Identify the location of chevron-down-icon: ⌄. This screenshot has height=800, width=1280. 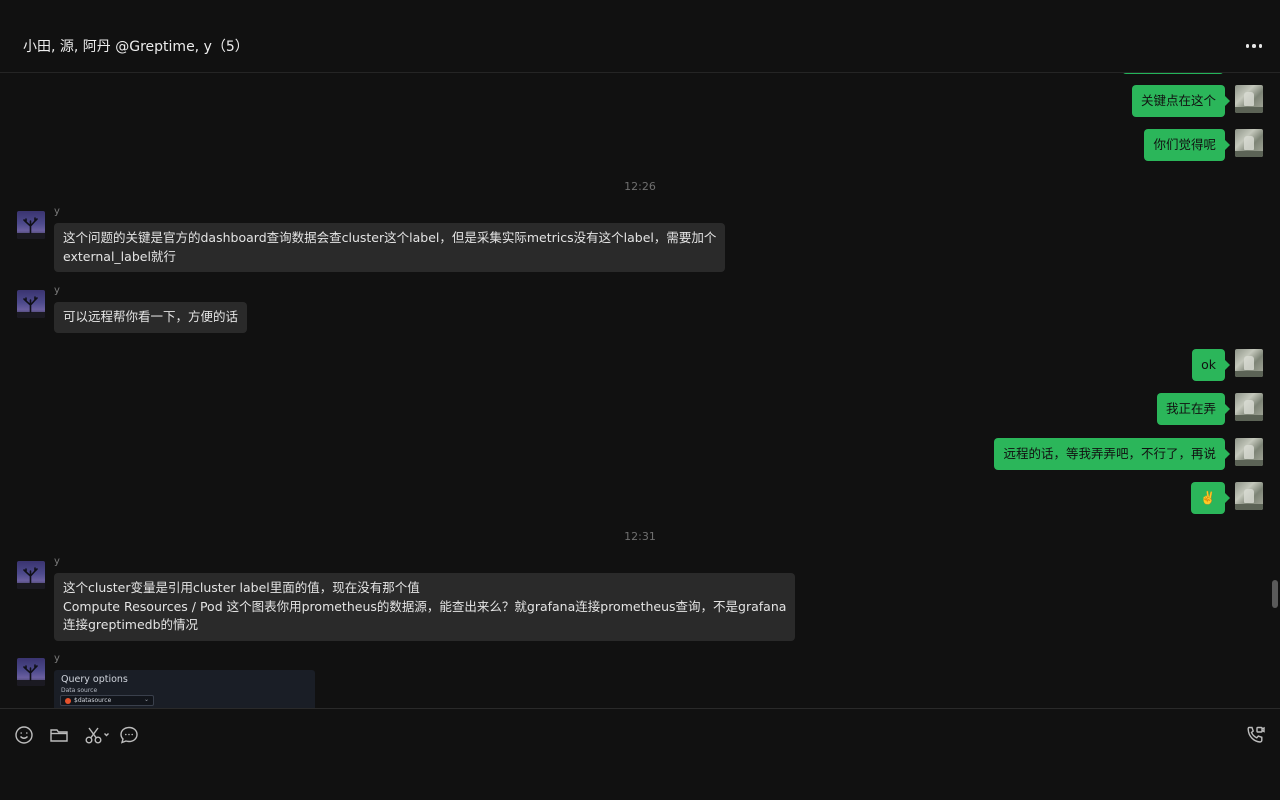
(146, 699).